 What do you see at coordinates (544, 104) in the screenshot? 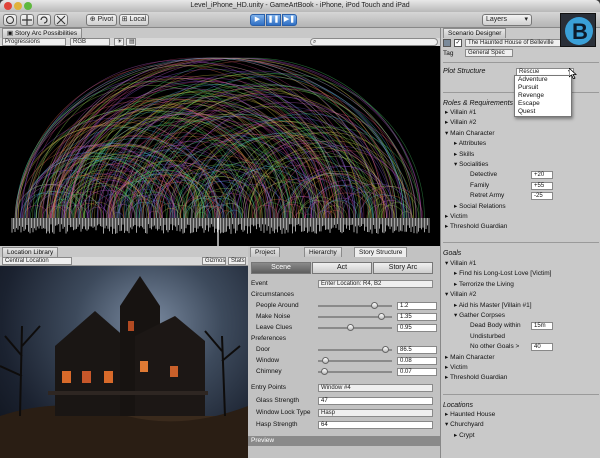
I see `plot-option-escape: Escape` at bounding box center [544, 104].